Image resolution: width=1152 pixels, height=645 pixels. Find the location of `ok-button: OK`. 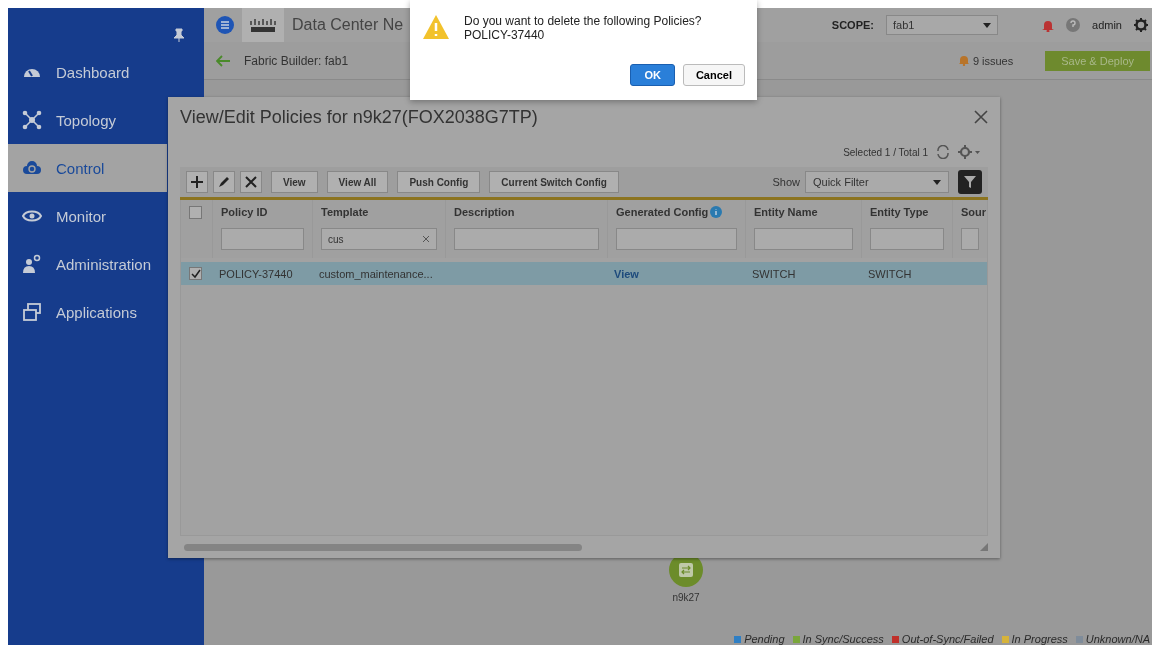

ok-button: OK is located at coordinates (652, 75).